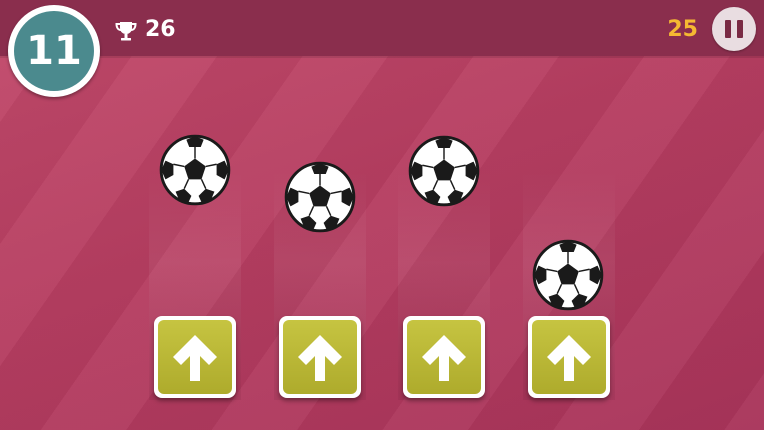 This screenshot has height=430, width=764. I want to click on level-number: 11, so click(54, 51).